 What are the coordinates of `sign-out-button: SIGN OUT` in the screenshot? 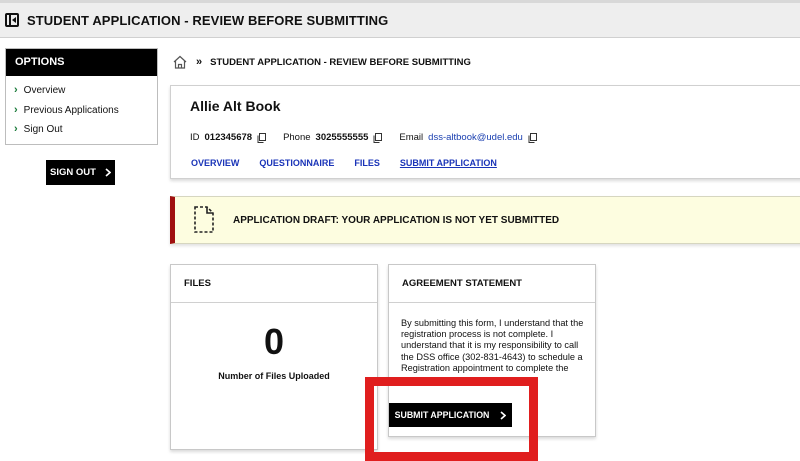 It's located at (80, 172).